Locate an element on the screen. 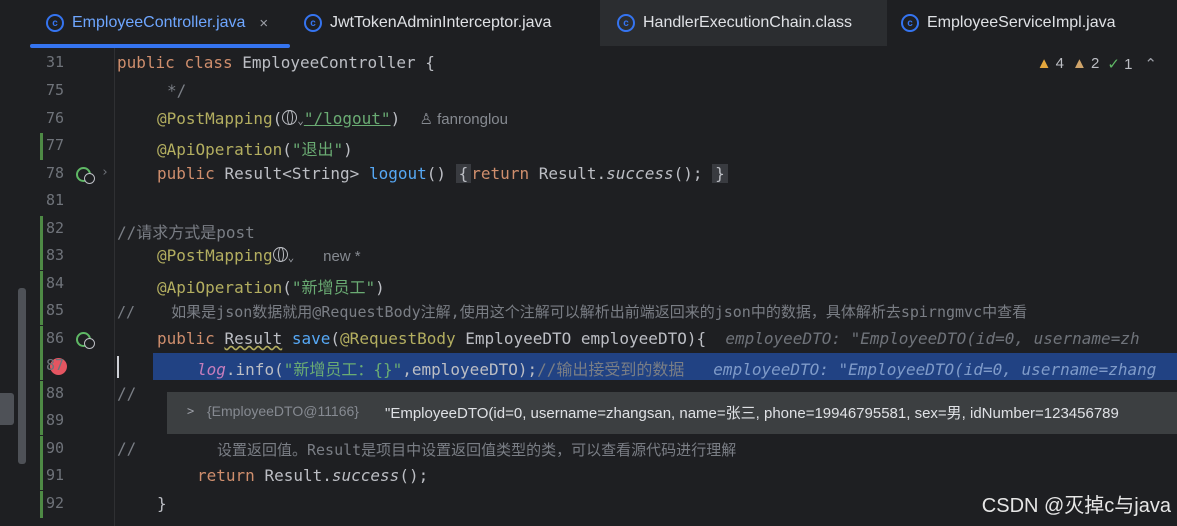 Image resolution: width=1177 pixels, height=526 pixels. code-comment: 设置返回值。Result是项目中设置返回值类型的类，可以查看源代码进行理解 is located at coordinates (477, 450).